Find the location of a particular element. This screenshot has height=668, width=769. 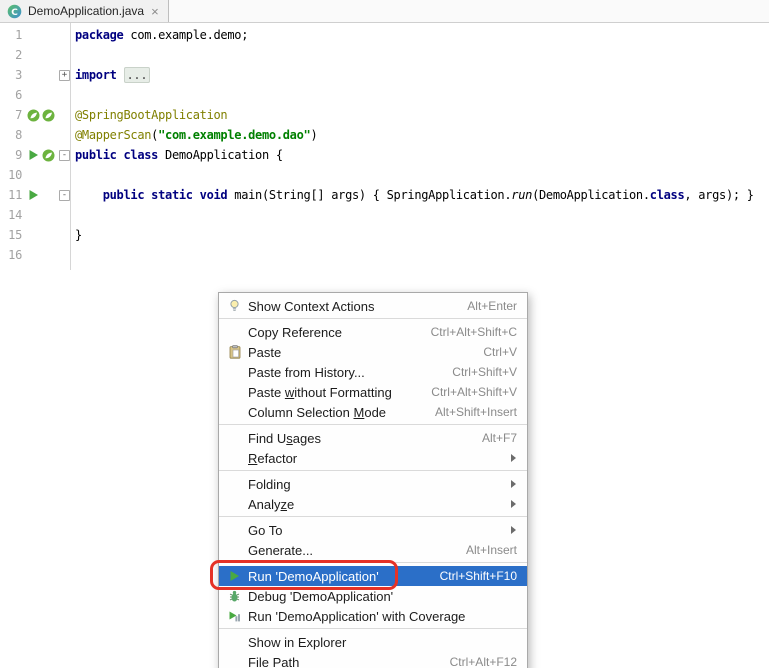

menu-item-label: Run 'DemoApplication' with Coverage is located at coordinates (357, 616).